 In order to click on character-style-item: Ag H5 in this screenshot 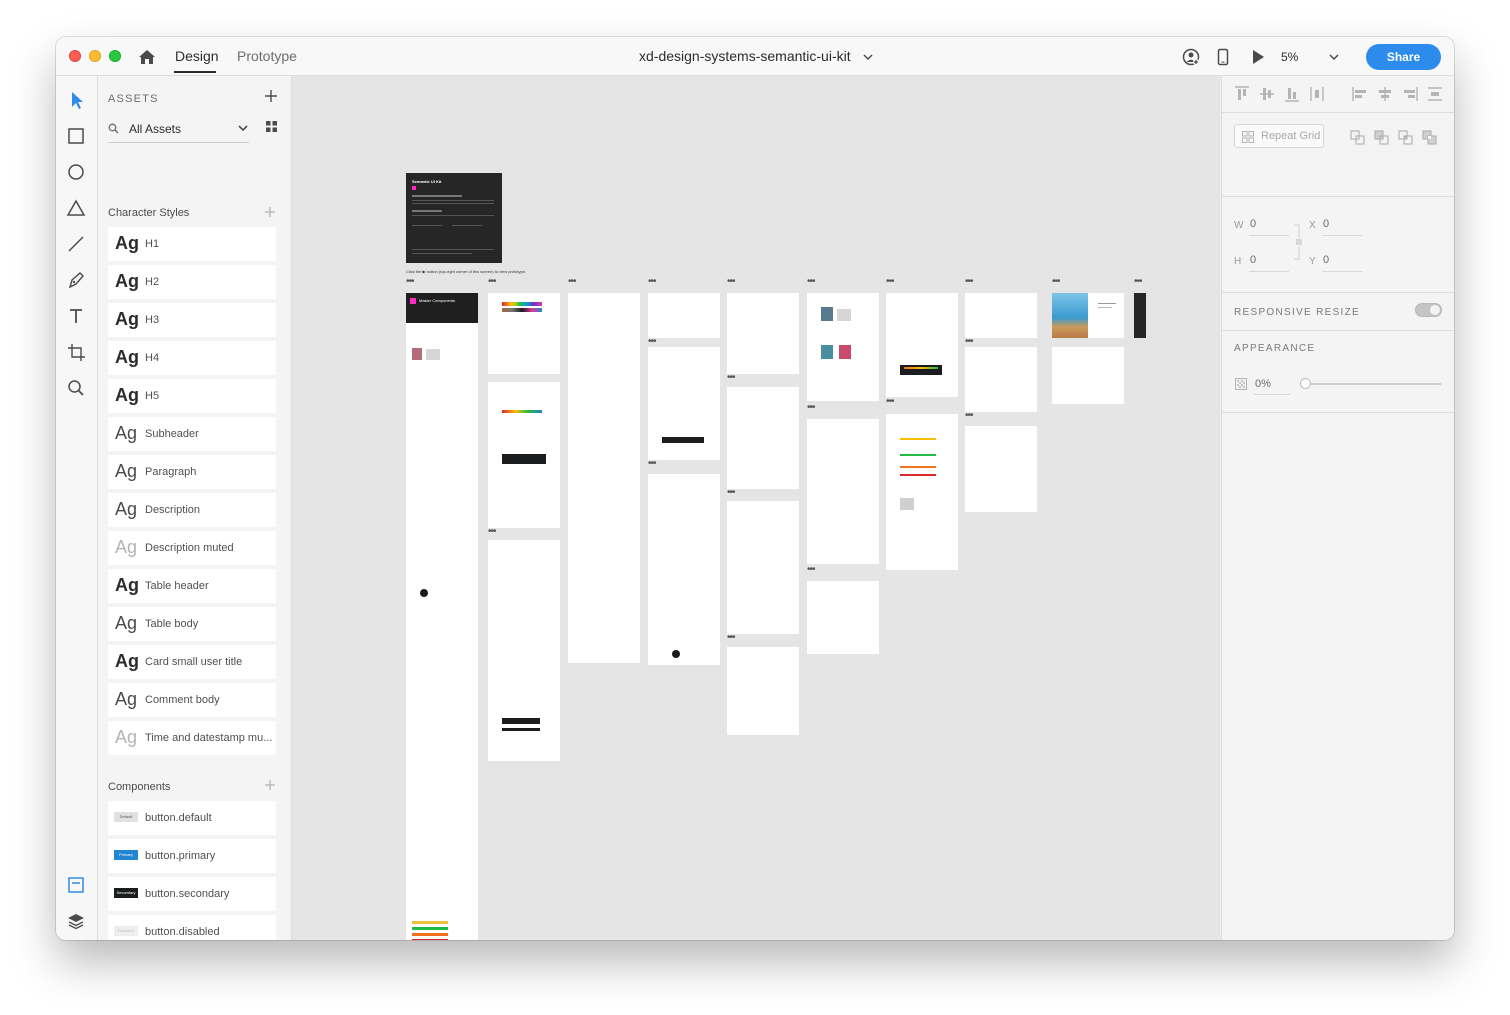, I will do `click(192, 396)`.